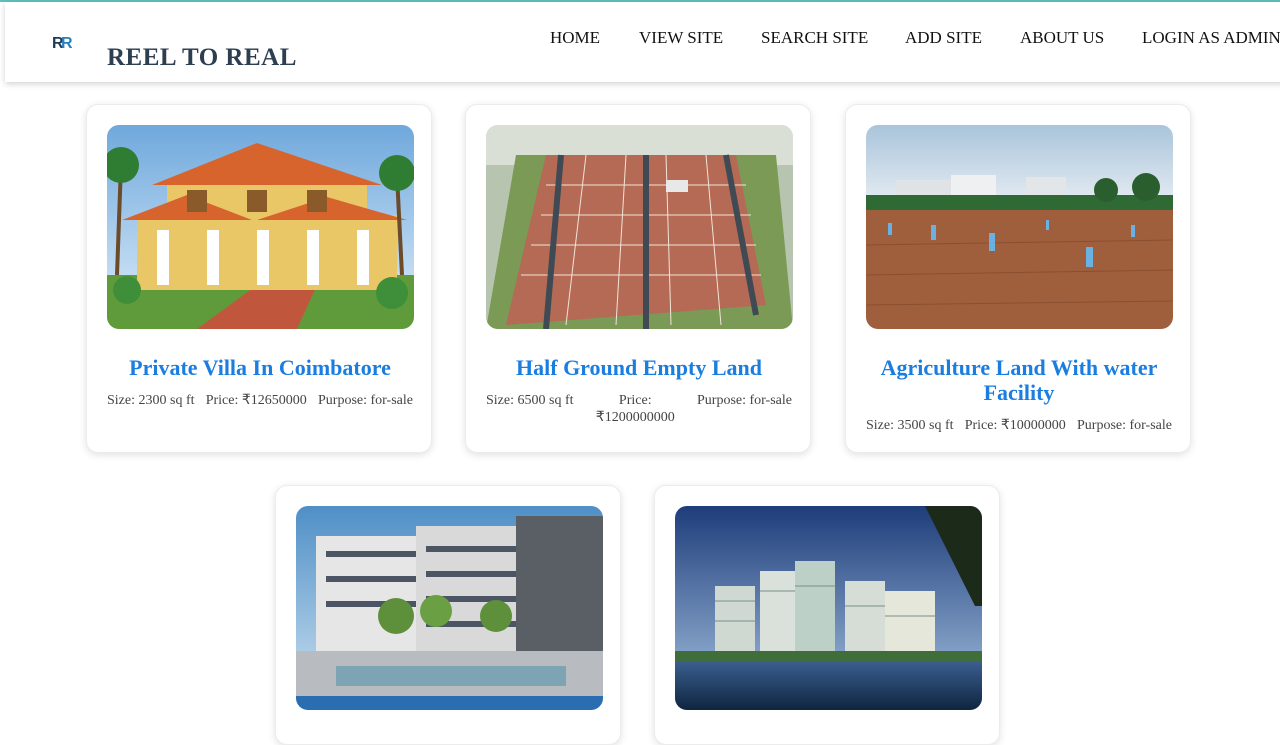 This screenshot has width=1280, height=745. Describe the element at coordinates (151, 400) in the screenshot. I see `listing-size: Size: 2300 sq ft` at that location.